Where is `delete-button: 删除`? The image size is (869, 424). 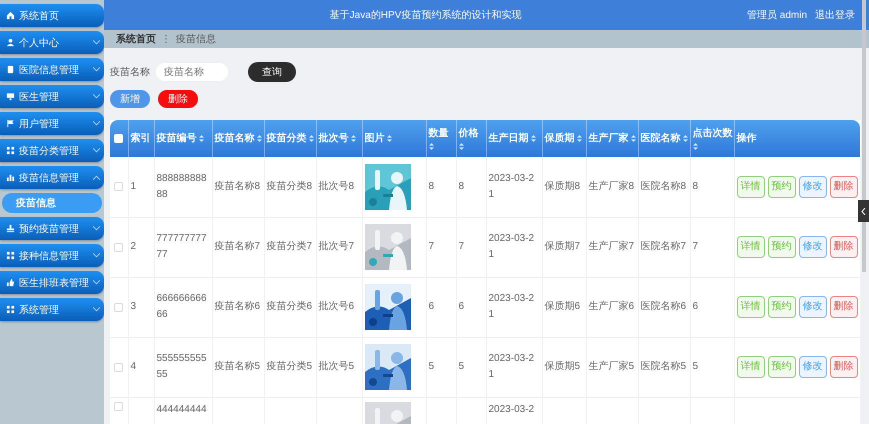
delete-button: 删除 is located at coordinates (178, 99).